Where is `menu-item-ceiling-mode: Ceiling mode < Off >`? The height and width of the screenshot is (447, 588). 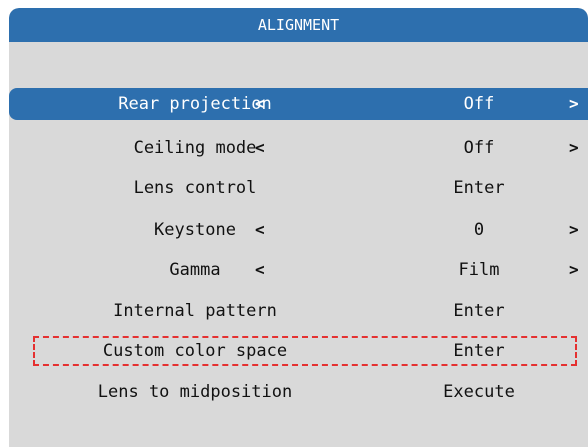
menu-item-ceiling-mode: Ceiling mode < Off > is located at coordinates (298, 148).